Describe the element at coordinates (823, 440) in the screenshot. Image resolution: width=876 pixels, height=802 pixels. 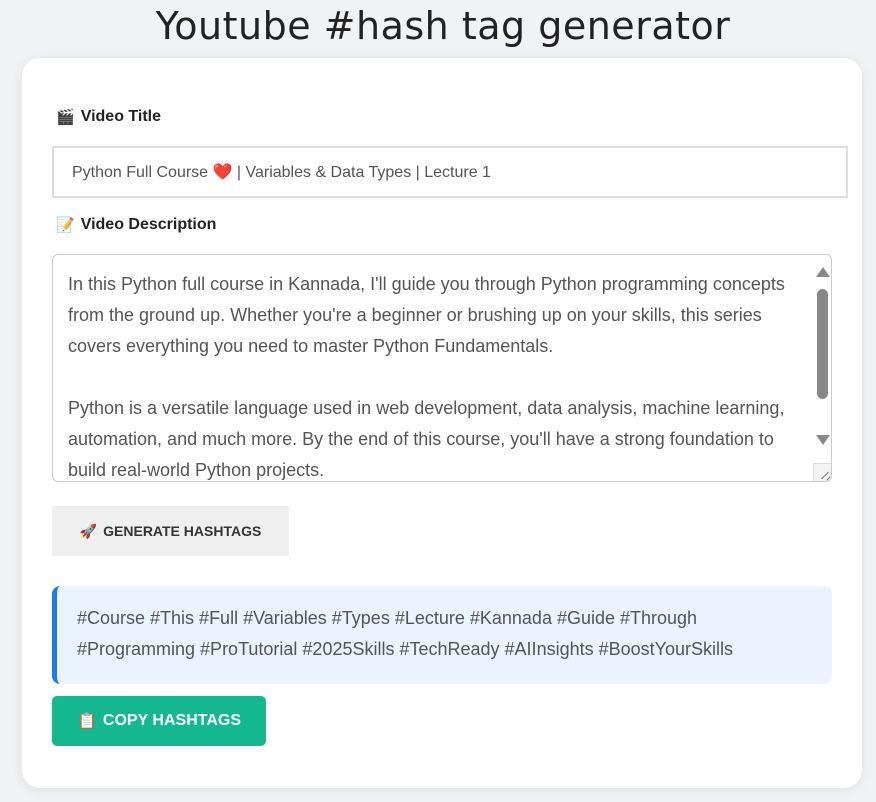
I see `scroll-down-arrow-icon` at that location.